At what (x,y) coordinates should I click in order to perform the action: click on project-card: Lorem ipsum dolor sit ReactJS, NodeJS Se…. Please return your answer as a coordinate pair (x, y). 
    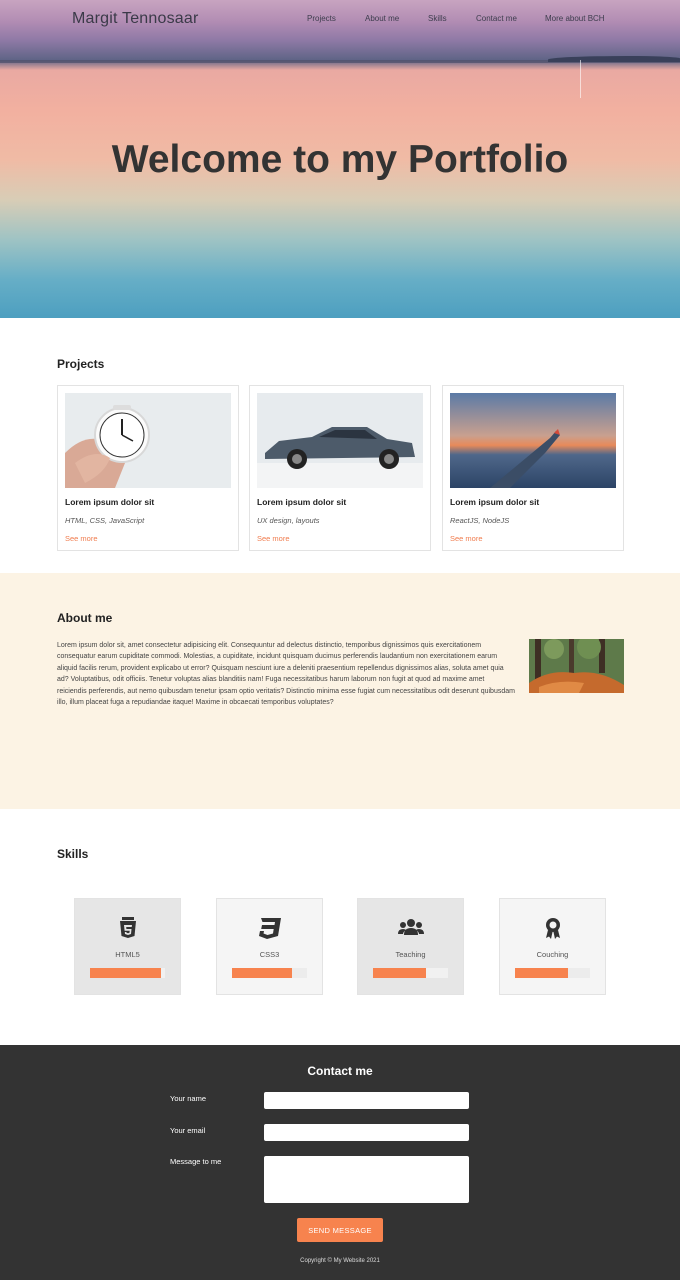
    Looking at the image, I should click on (533, 468).